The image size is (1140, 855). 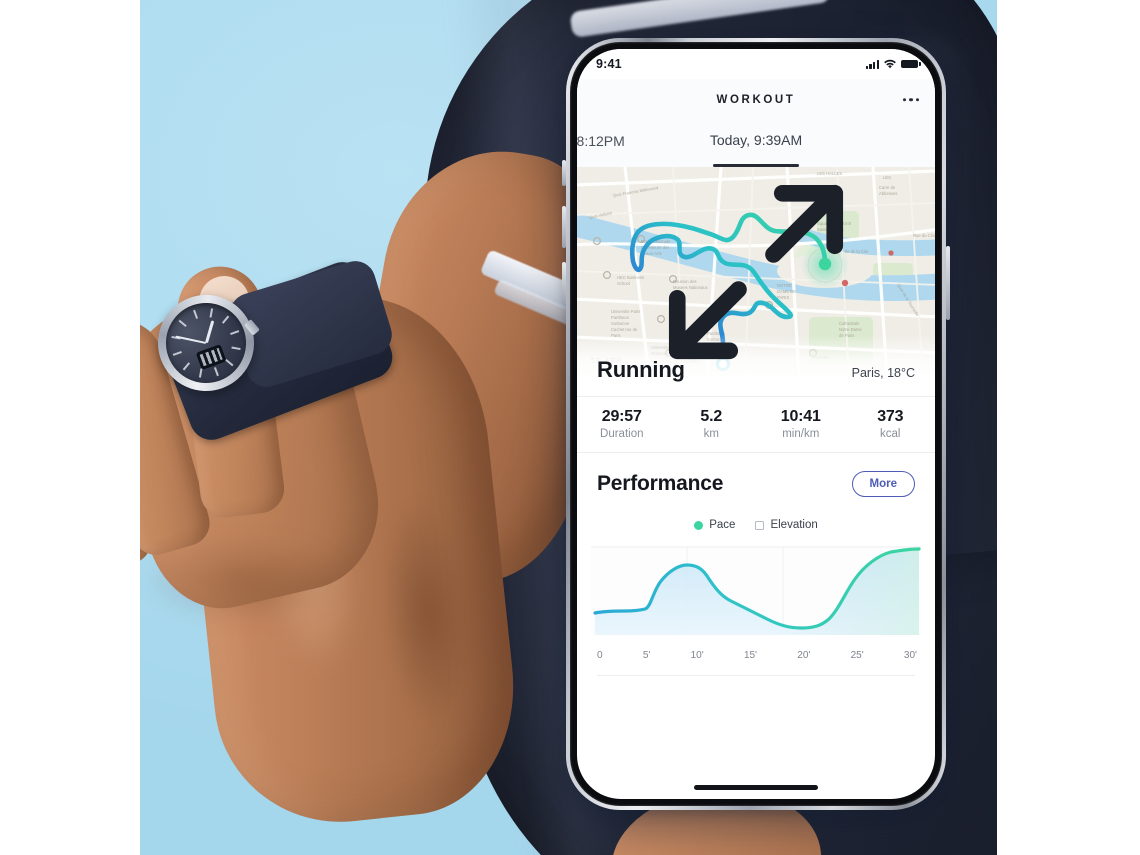 I want to click on cellular-signal-icon, so click(x=872, y=64).